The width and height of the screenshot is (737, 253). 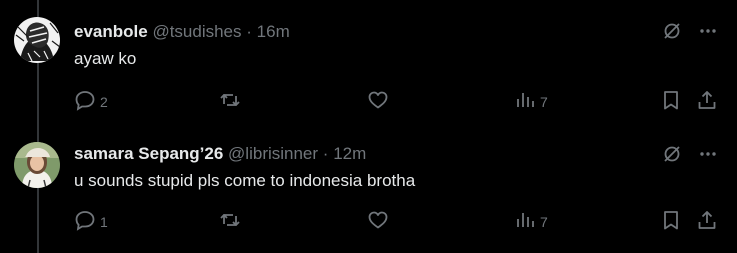 I want to click on tweet-action-bar: 2 7, so click(x=397, y=101).